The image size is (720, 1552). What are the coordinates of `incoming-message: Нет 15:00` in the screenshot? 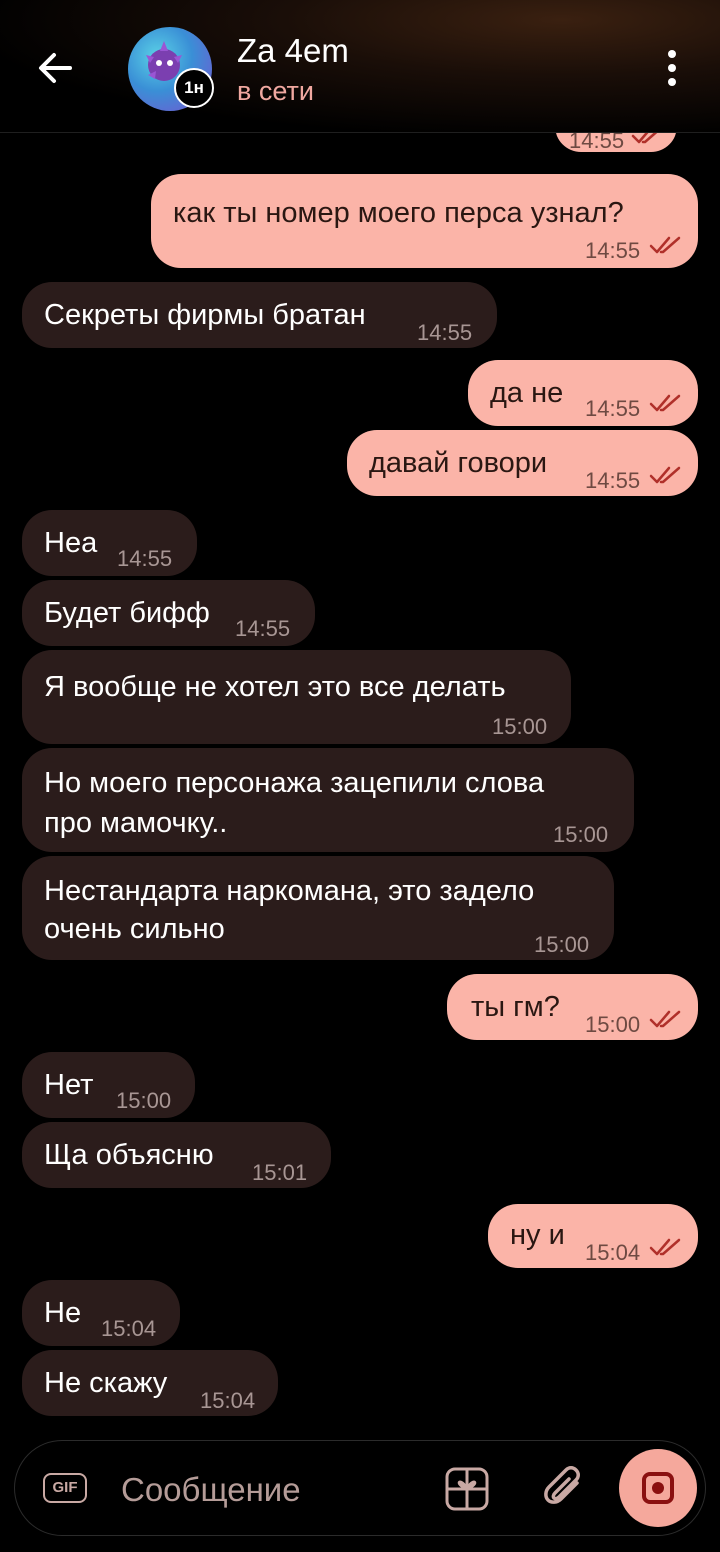 It's located at (108, 1085).